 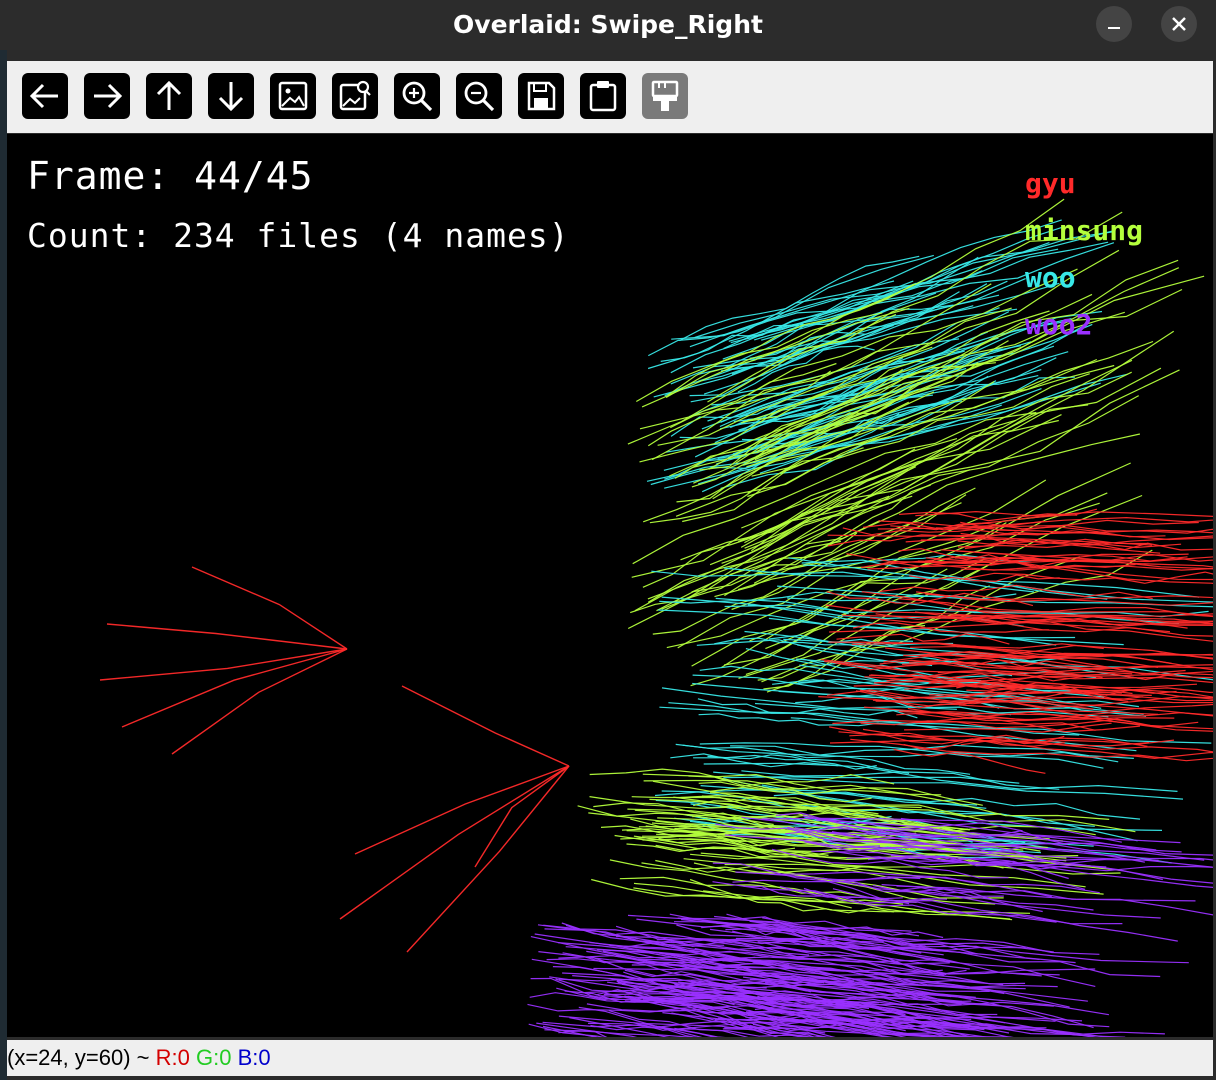 I want to click on arrow-up-icon, so click(x=169, y=95).